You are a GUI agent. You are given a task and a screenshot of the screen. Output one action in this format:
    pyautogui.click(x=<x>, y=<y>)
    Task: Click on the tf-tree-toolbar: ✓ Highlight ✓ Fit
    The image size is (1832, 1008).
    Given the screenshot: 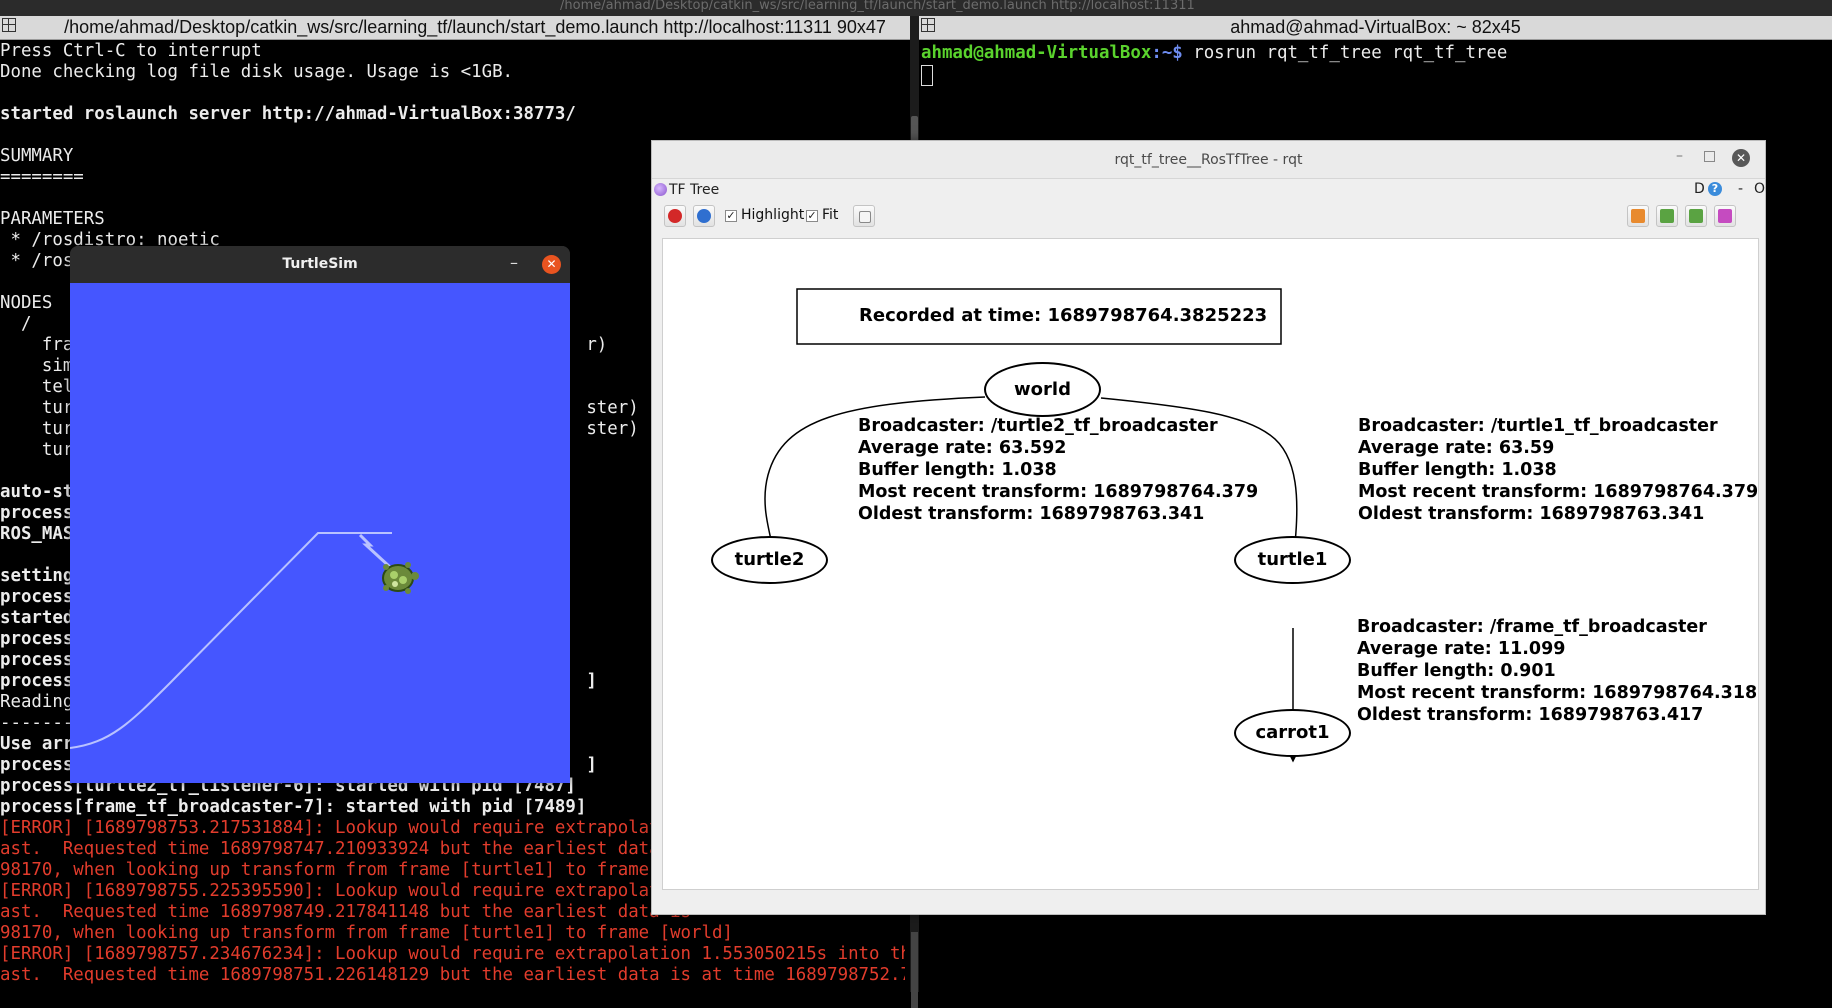 What is the action you would take?
    pyautogui.click(x=1208, y=217)
    